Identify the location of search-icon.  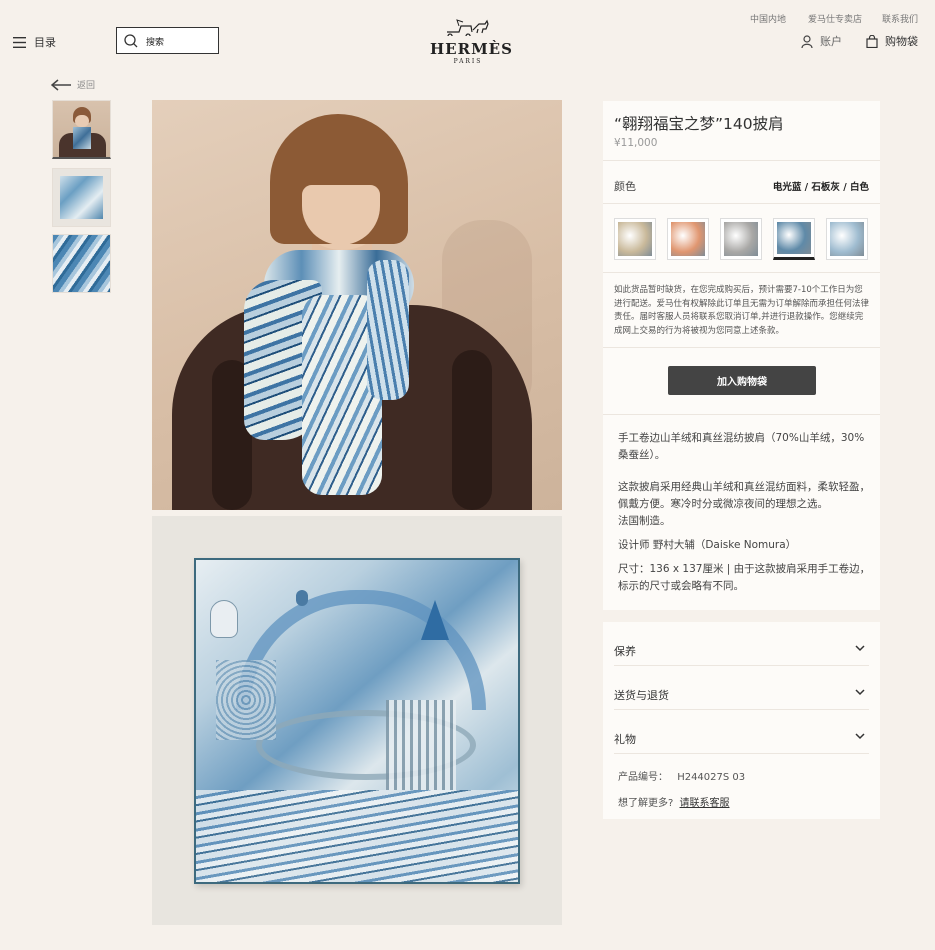
(131, 41).